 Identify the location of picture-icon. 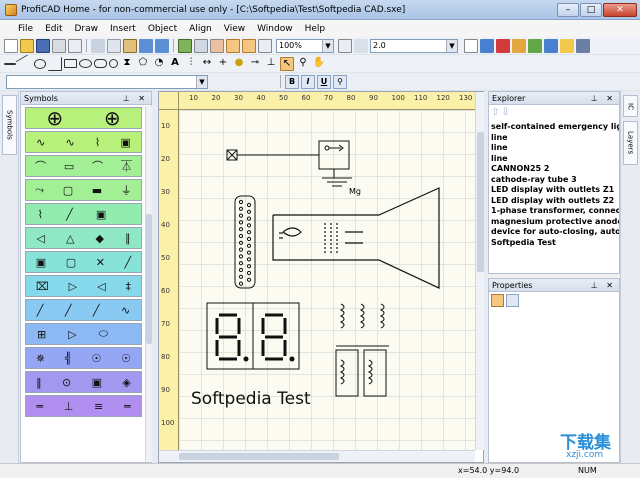
(185, 45).